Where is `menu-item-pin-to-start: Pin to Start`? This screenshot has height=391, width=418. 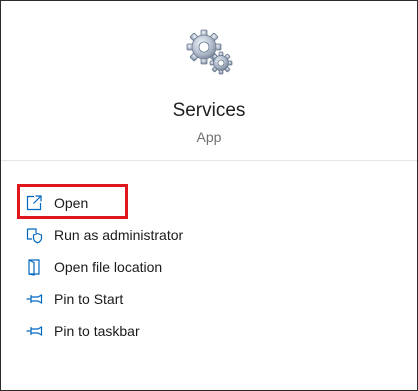
menu-item-pin-to-start: Pin to Start is located at coordinates (167, 300).